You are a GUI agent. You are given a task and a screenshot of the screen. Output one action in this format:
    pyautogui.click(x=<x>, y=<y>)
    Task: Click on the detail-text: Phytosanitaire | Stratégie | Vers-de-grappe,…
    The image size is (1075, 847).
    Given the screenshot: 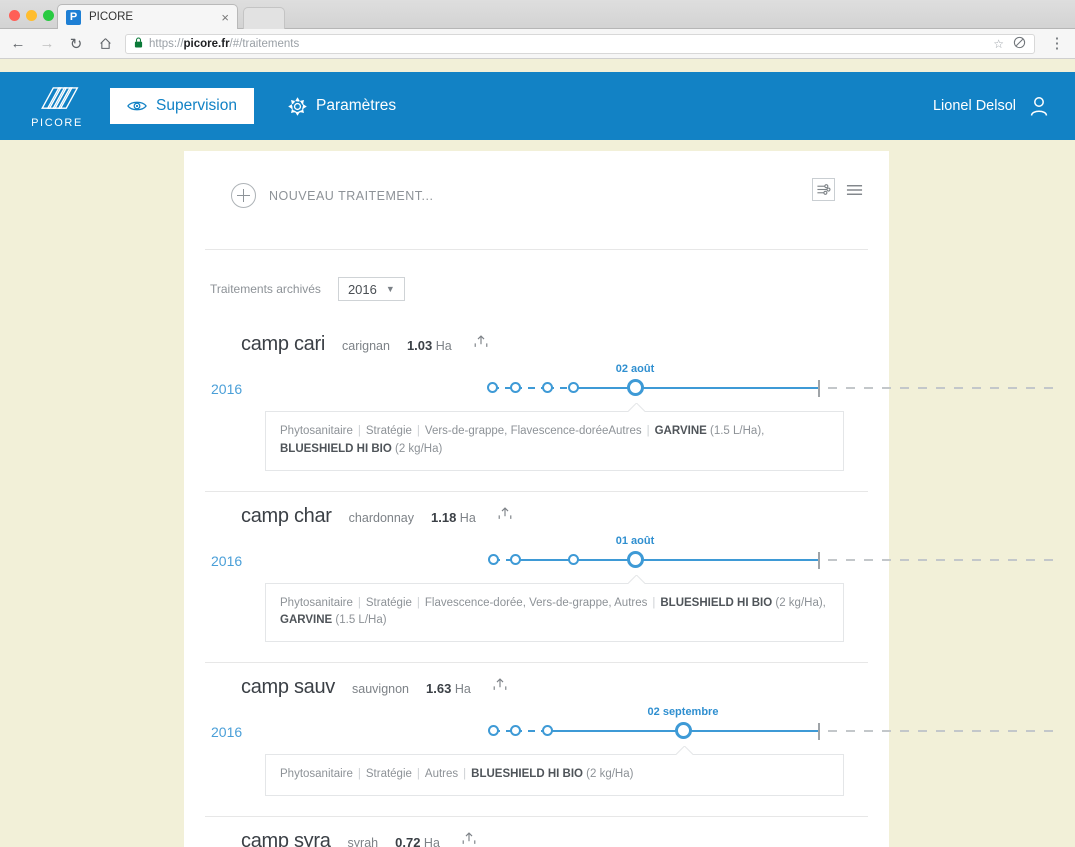 What is the action you would take?
    pyautogui.click(x=522, y=440)
    